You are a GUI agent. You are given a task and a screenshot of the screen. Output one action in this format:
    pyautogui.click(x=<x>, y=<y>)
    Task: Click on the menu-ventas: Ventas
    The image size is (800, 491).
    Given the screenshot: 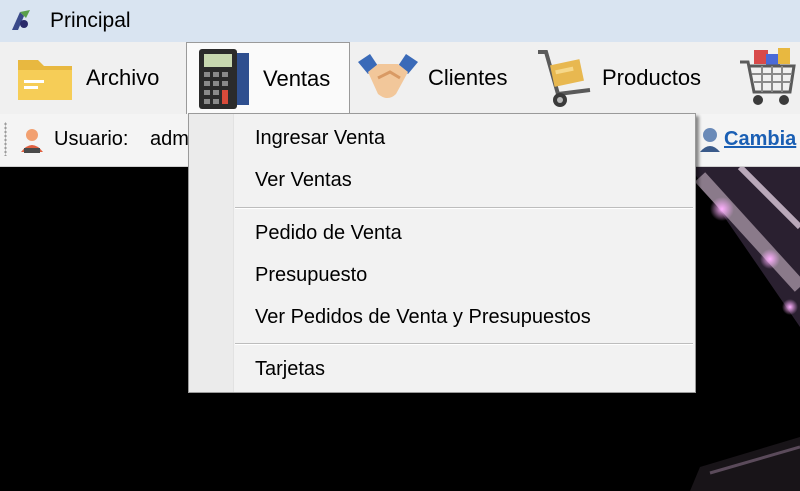 What is the action you would take?
    pyautogui.click(x=268, y=78)
    